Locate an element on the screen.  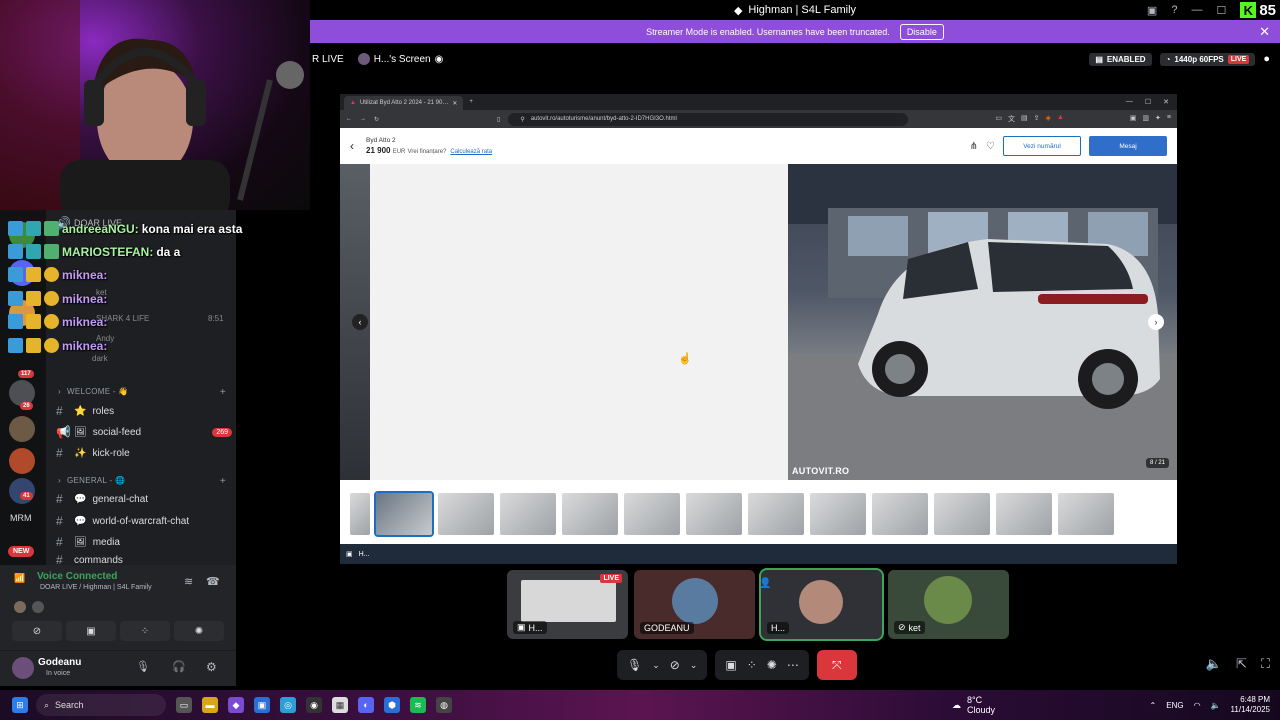
taskbar-search: ⌕ Search is located at coordinates (101, 705).